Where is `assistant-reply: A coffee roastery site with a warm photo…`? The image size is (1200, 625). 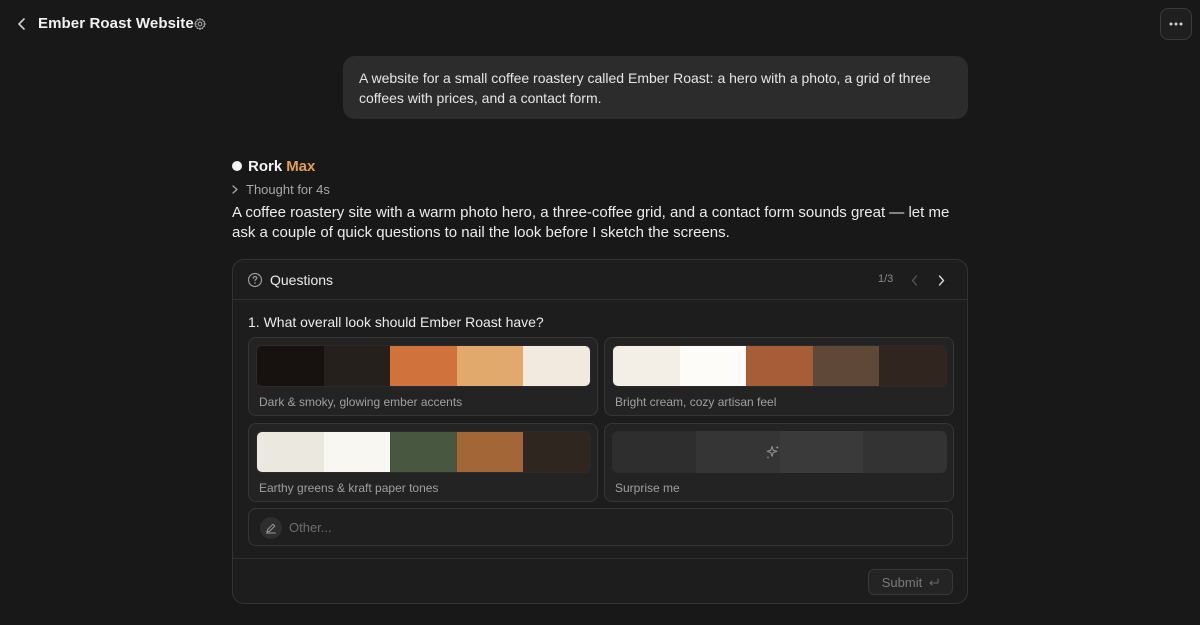 assistant-reply: A coffee roastery site with a warm photo… is located at coordinates (591, 222).